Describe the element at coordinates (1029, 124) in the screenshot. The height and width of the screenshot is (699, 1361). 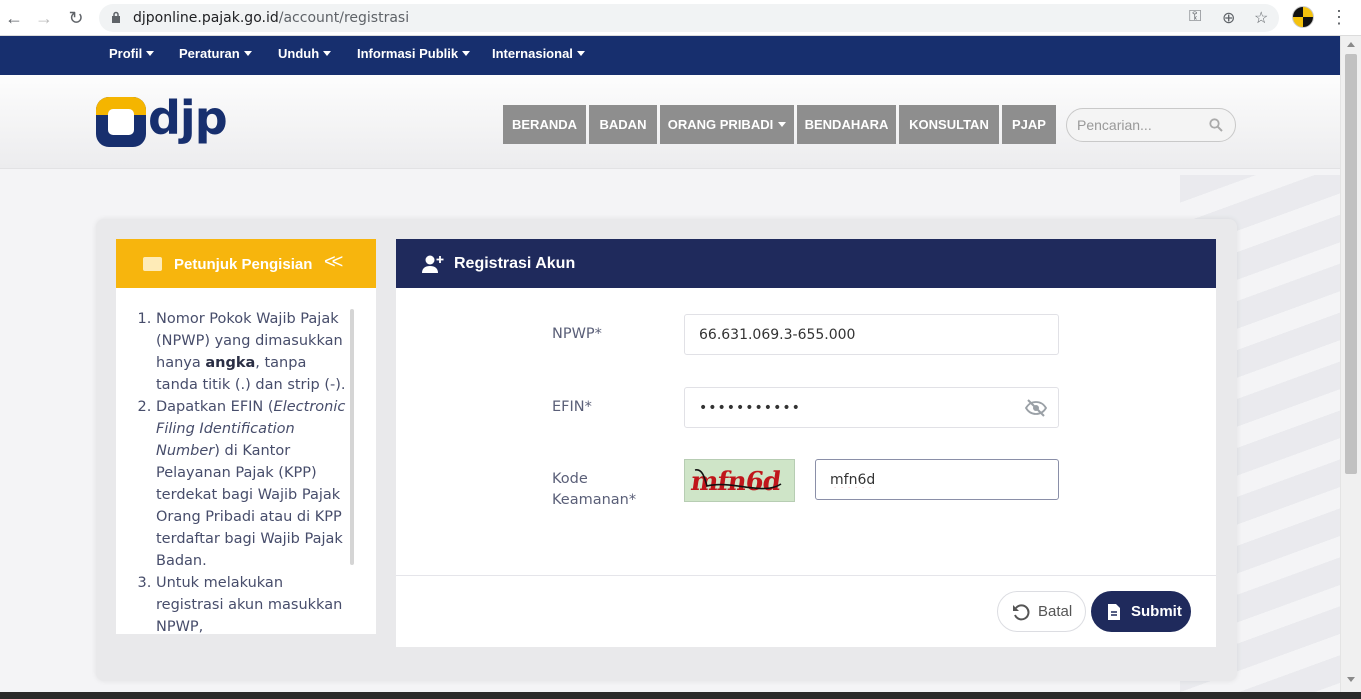
I see `menu-pjap: PJAP` at that location.